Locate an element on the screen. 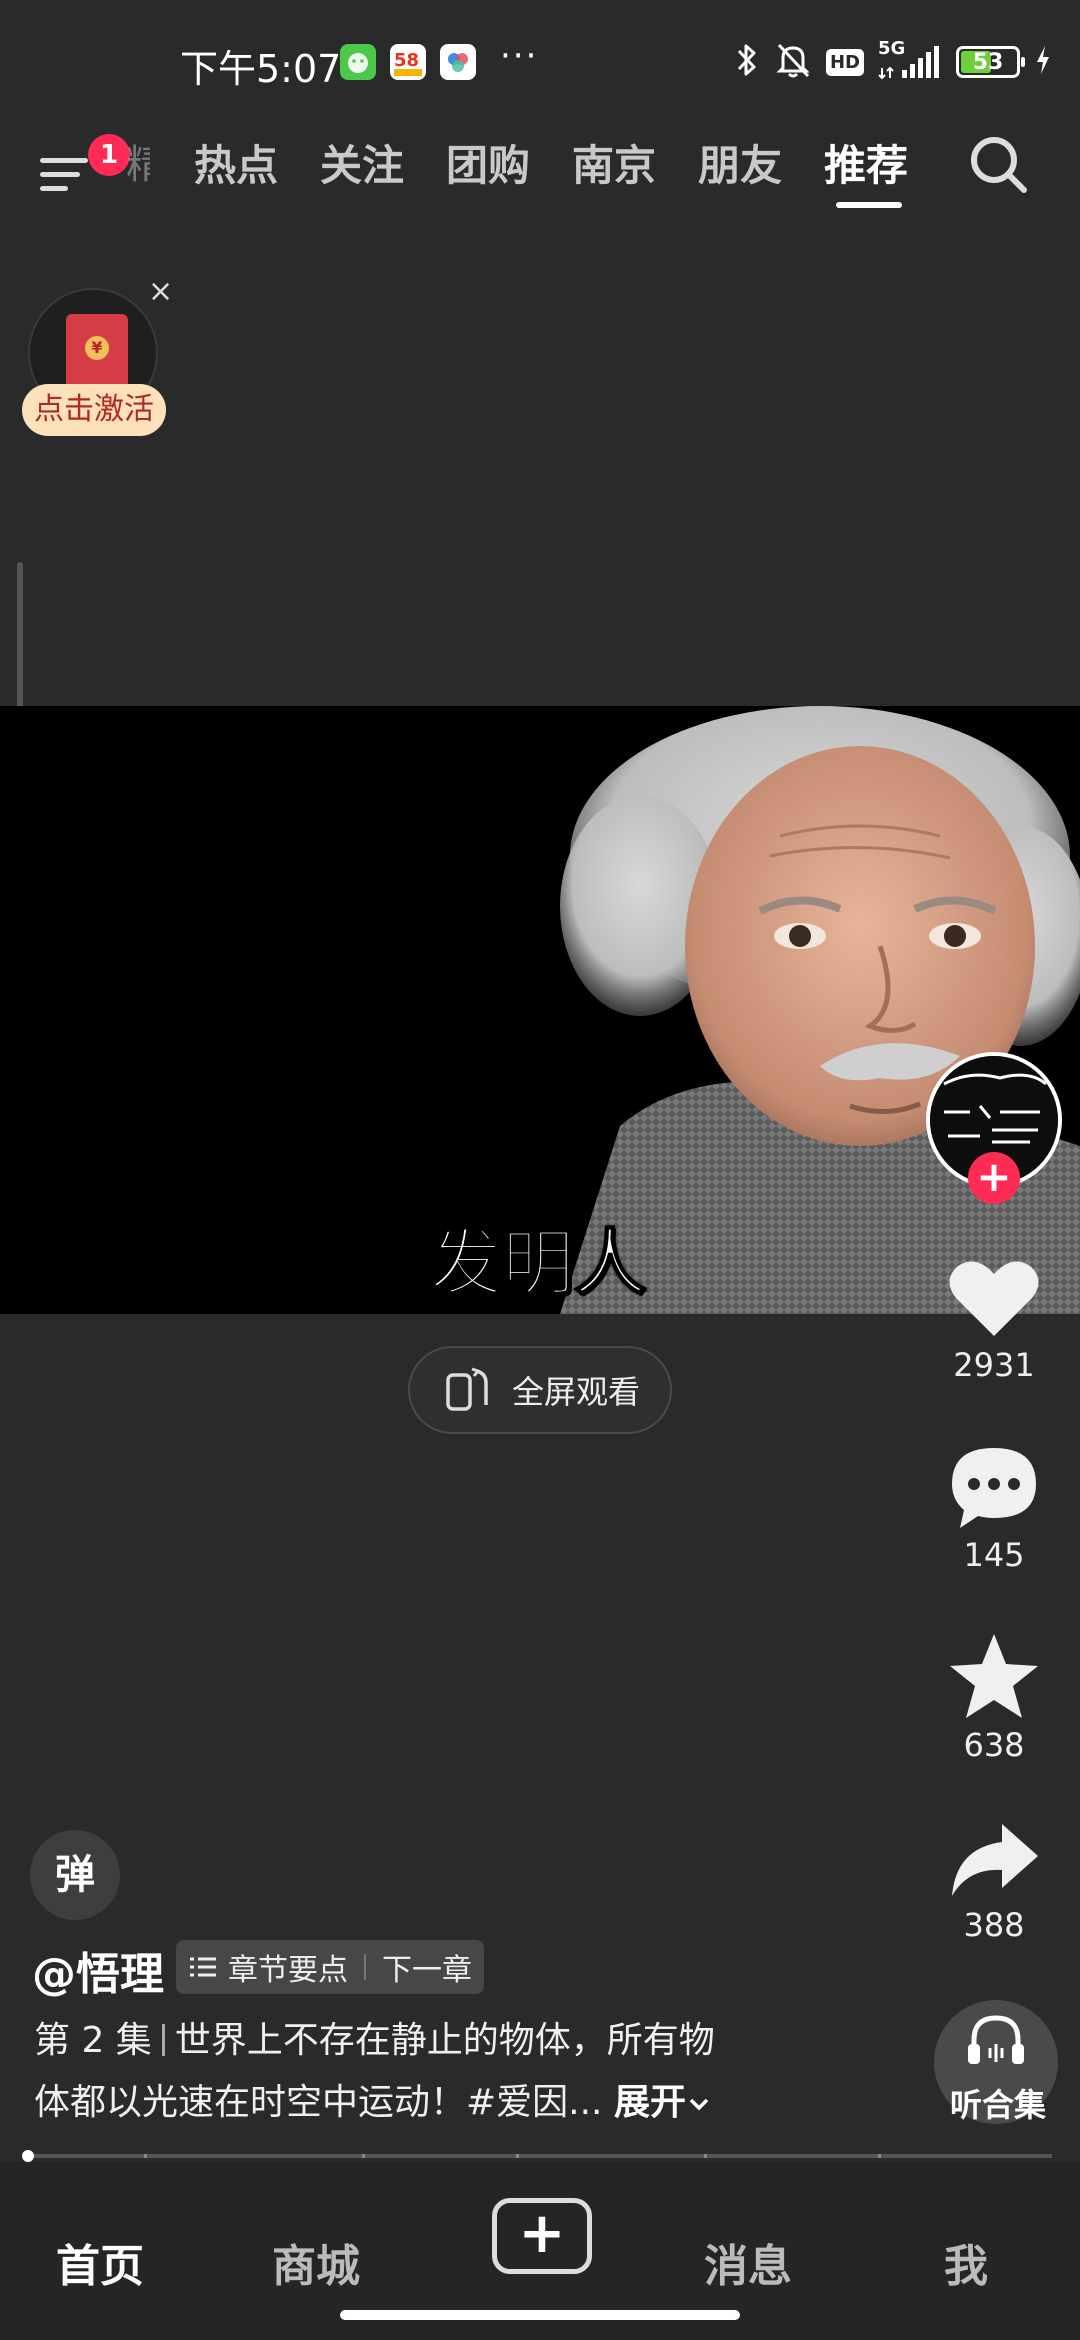  progress-thumb is located at coordinates (28, 2156).